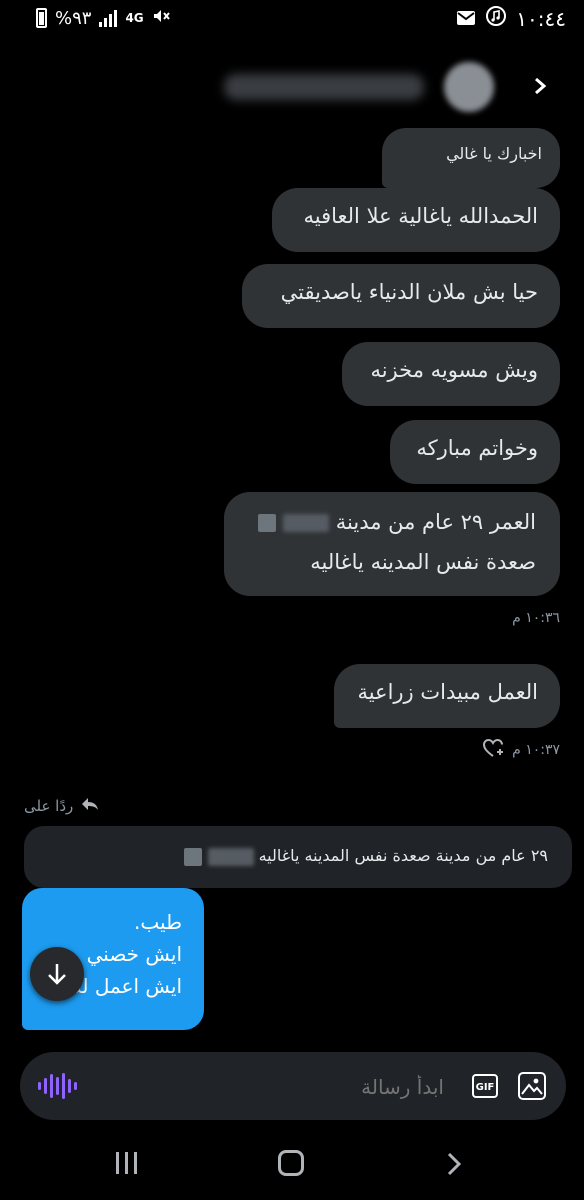  What do you see at coordinates (485, 1086) in the screenshot?
I see `gif-button: GIF` at bounding box center [485, 1086].